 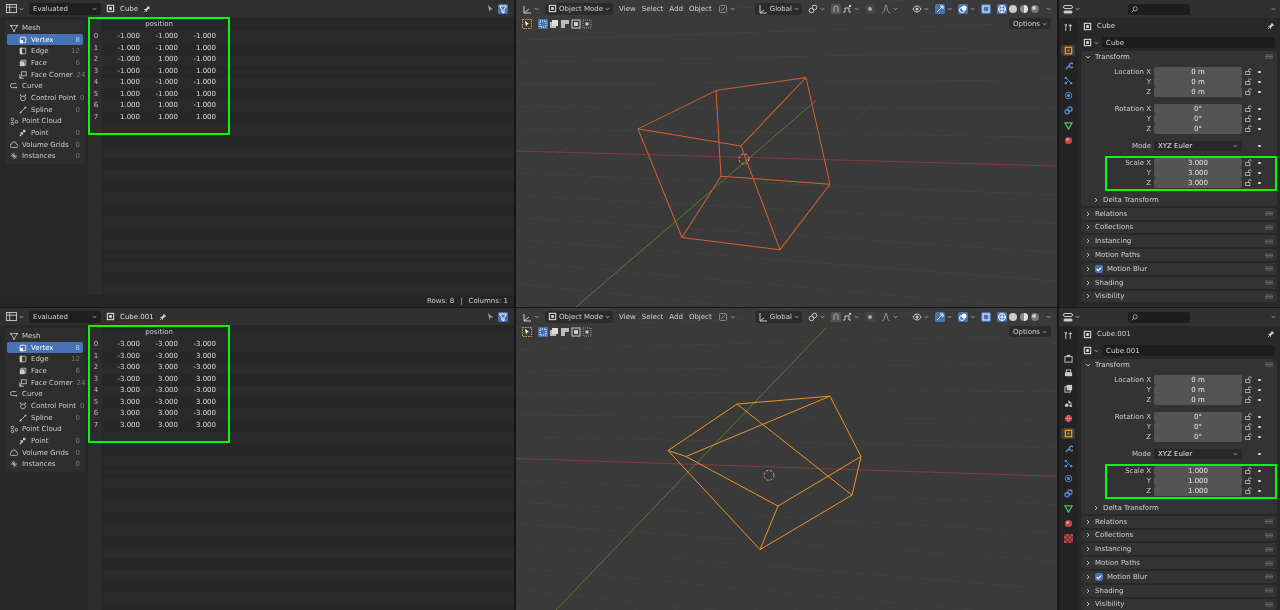 I want to click on cube-wireframe, so click(x=764, y=473).